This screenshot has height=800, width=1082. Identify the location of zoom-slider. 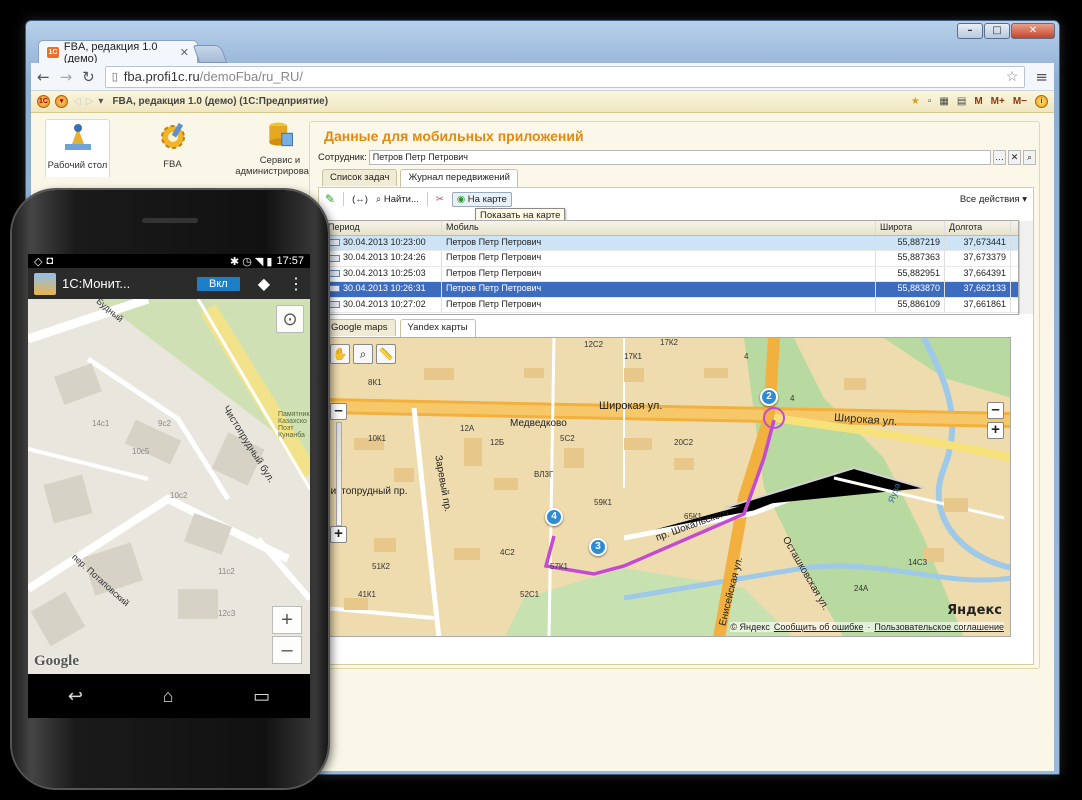
(339, 474).